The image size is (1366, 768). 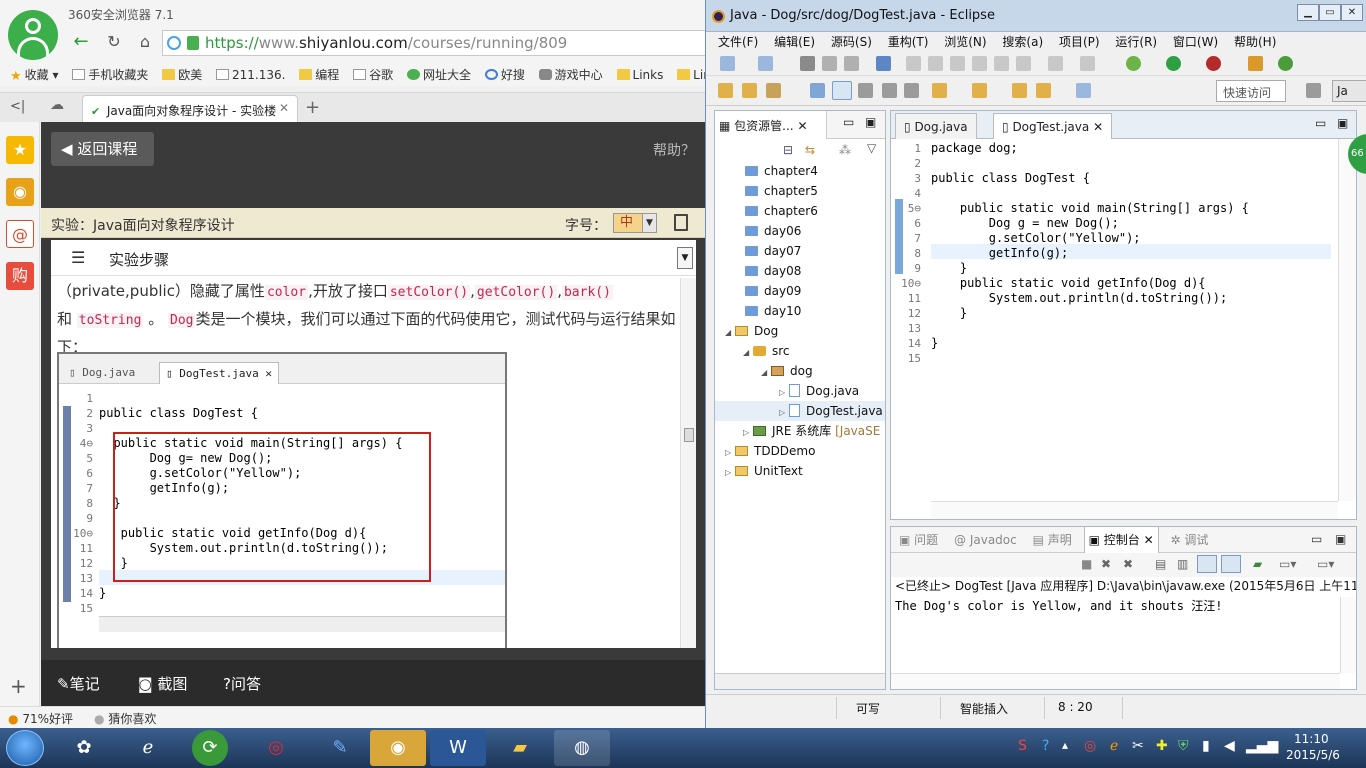 I want to click on bookmark-item: 欧美, so click(x=182, y=75).